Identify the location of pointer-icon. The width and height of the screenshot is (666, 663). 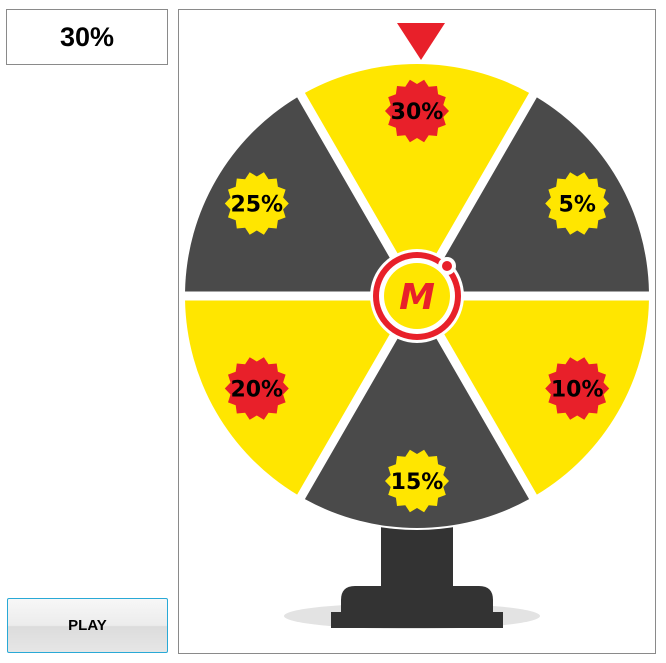
(421, 41).